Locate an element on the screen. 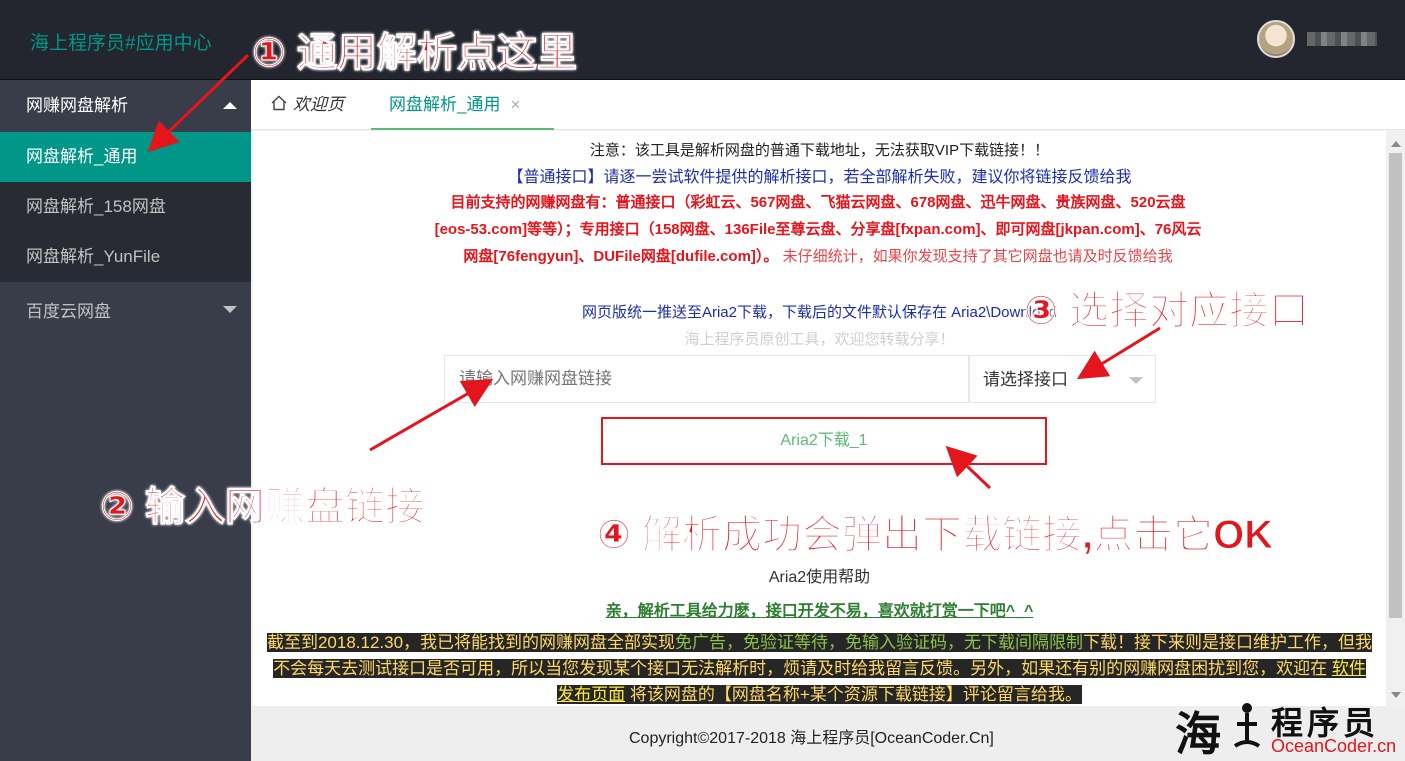 This screenshot has width=1405, height=761. aria2-download-button: Aria2下载_1 is located at coordinates (824, 441).